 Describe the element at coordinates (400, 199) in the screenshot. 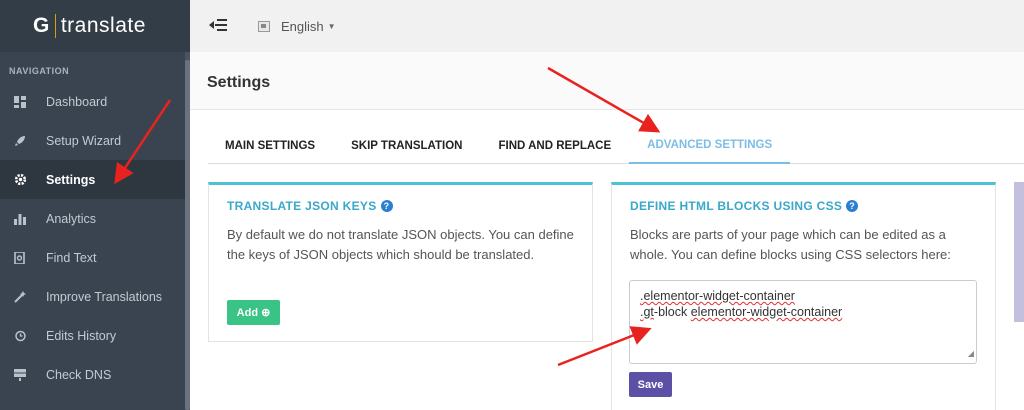

I see `panel-title: TRANSLATE JSON KEYS ?` at that location.